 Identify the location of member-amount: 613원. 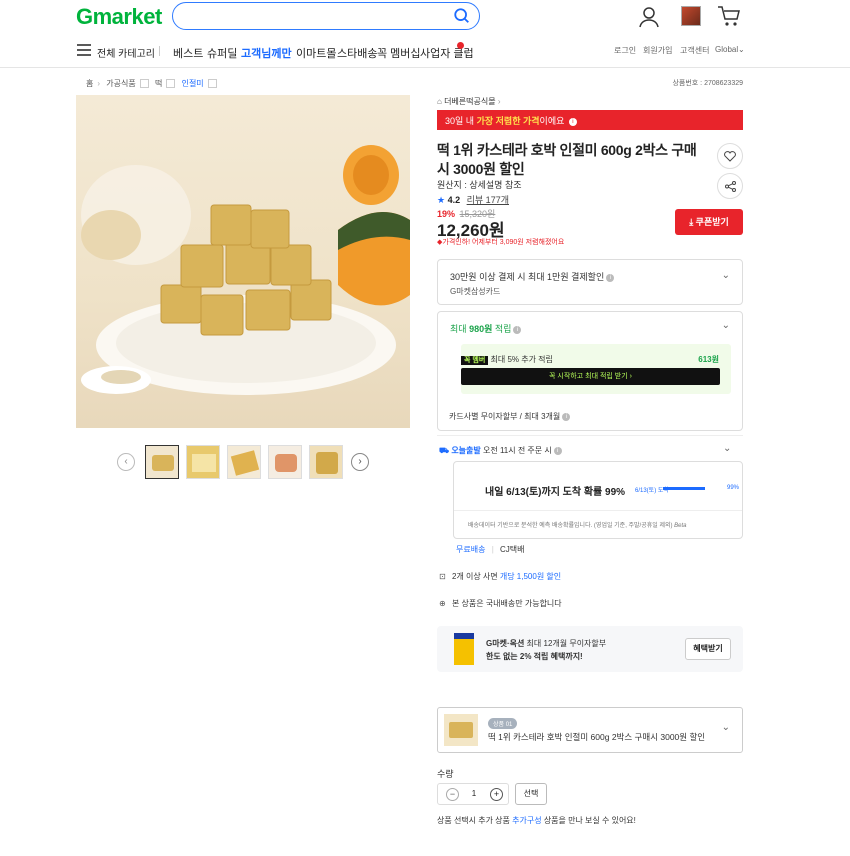
(708, 359).